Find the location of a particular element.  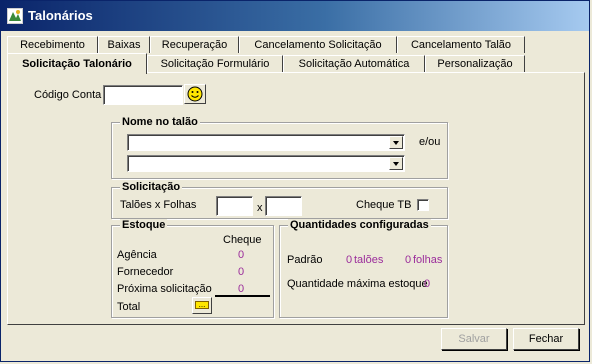

estoque-fornecedor-value: 0 is located at coordinates (241, 272).